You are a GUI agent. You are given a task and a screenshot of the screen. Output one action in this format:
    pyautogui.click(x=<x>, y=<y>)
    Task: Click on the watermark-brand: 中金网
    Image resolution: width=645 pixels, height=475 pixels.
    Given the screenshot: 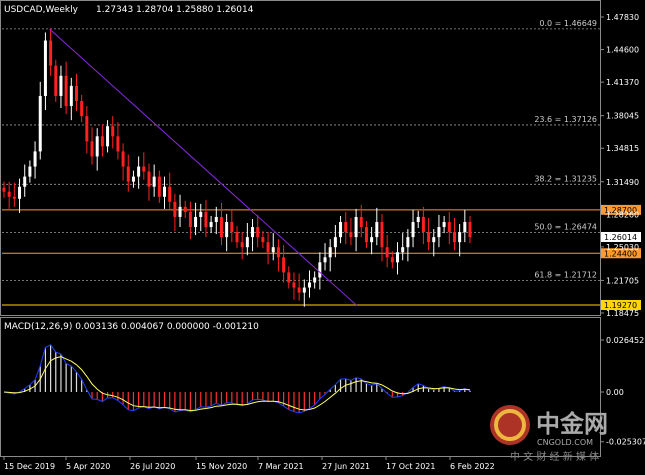 What is the action you would take?
    pyautogui.click(x=572, y=424)
    